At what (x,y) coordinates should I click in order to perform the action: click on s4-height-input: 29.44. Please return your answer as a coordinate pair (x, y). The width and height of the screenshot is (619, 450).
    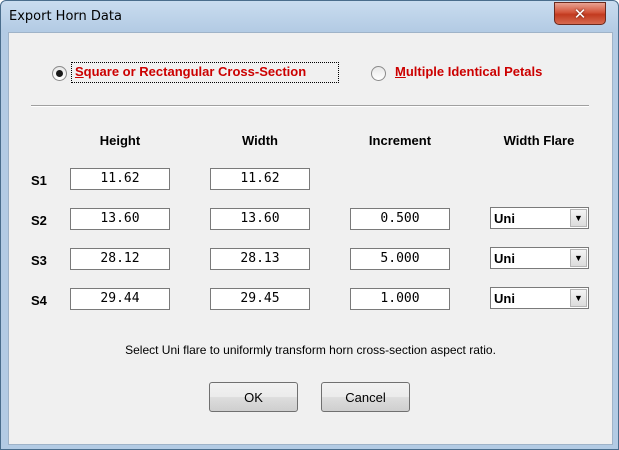
    Looking at the image, I should click on (120, 299).